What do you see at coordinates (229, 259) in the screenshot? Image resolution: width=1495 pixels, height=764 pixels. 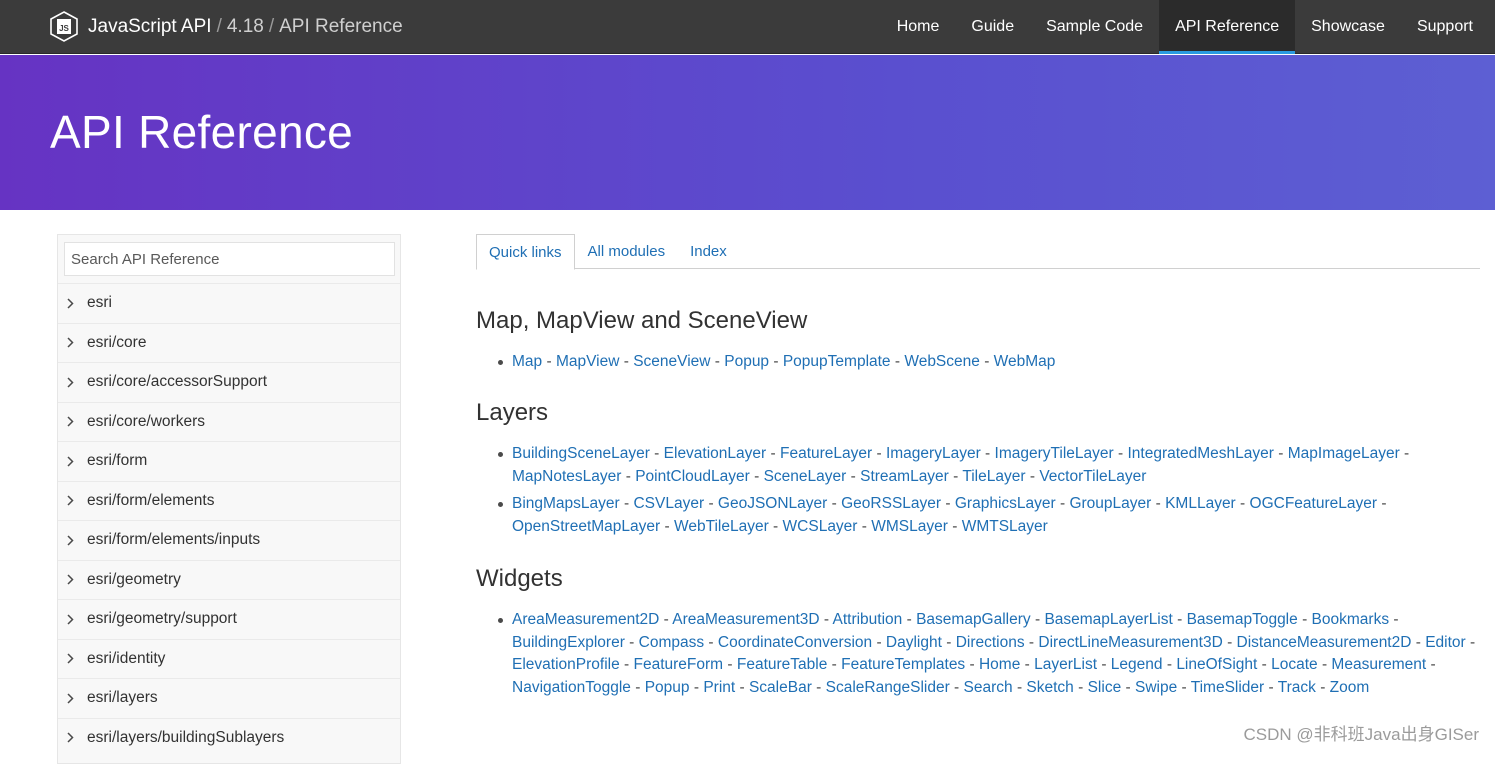 I see `search-input` at bounding box center [229, 259].